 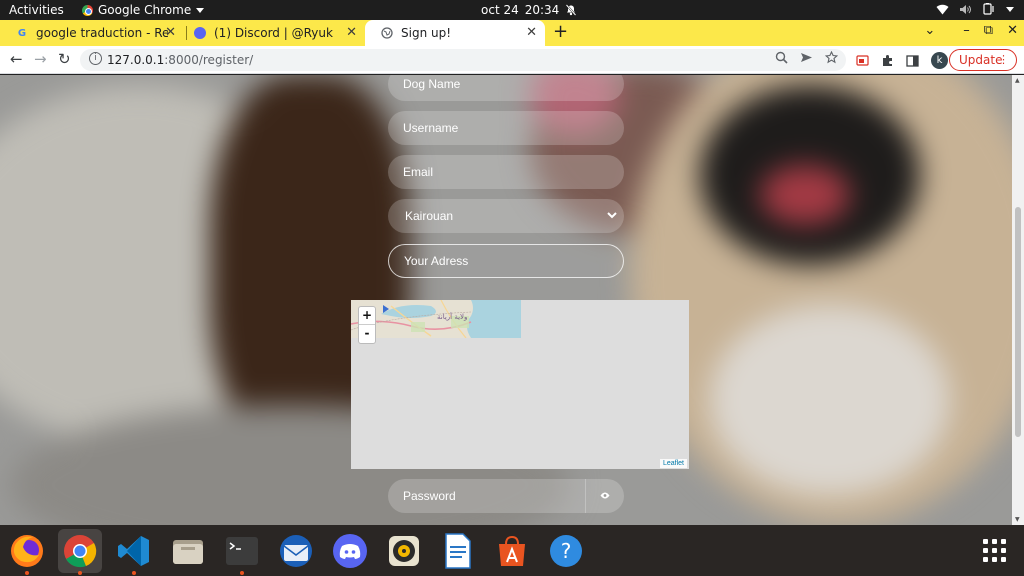 What do you see at coordinates (64, 59) in the screenshot?
I see `reload-icon: ↻` at bounding box center [64, 59].